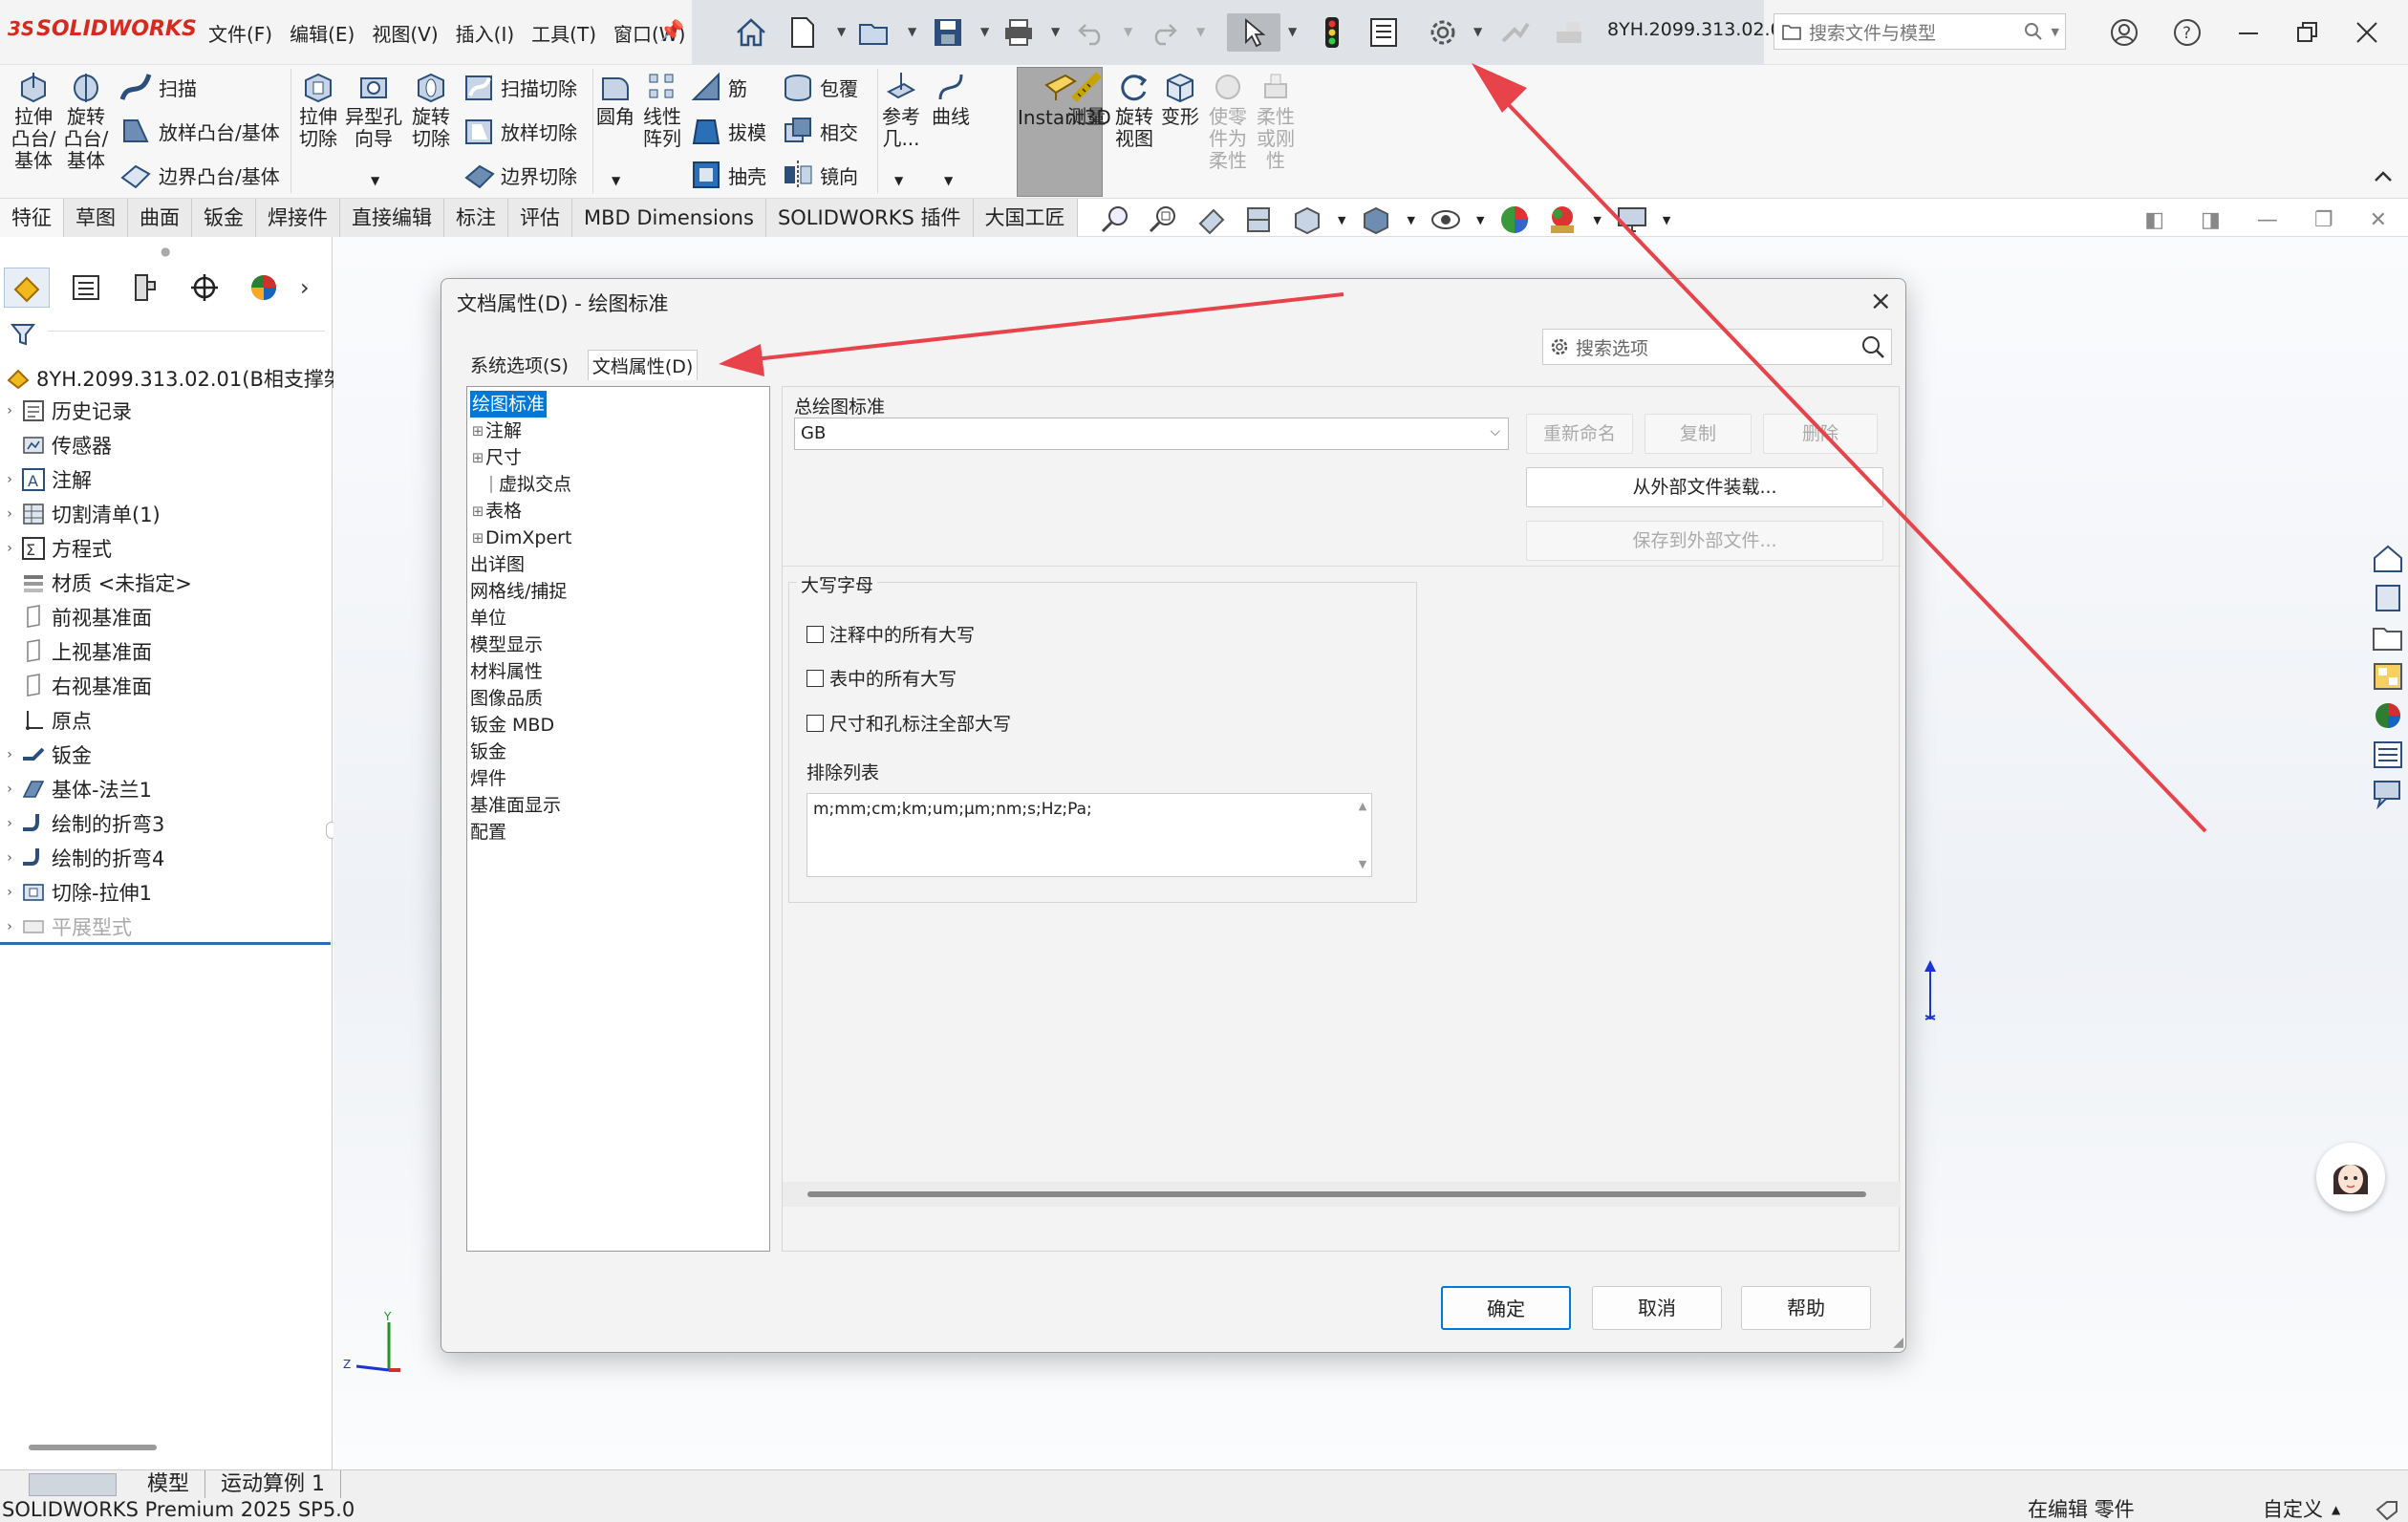 The height and width of the screenshot is (1522, 2408). Describe the element at coordinates (909, 723) in the screenshot. I see `caps-dimensions-checkbox: 尺寸和孔标注全部大写` at that location.